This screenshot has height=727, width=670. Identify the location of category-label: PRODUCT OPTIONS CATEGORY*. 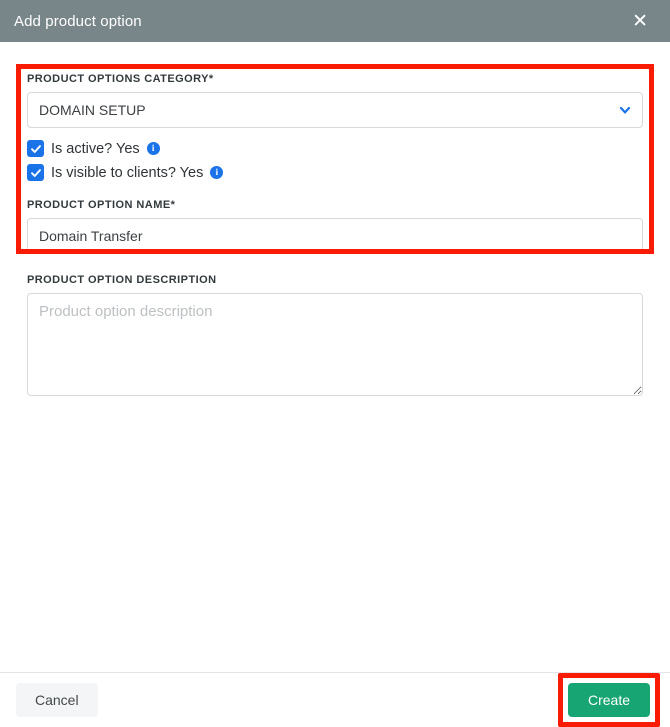
(120, 79).